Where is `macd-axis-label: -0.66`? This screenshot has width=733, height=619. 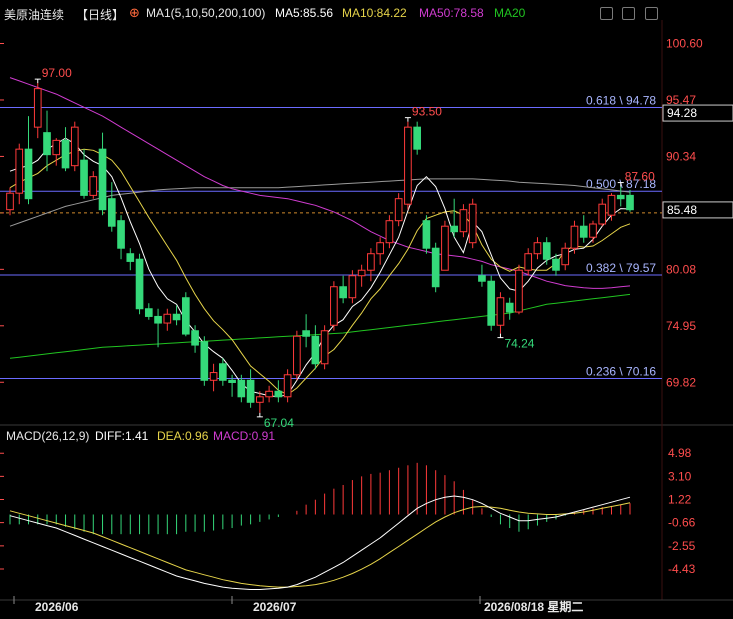
macd-axis-label: -0.66 is located at coordinates (682, 523).